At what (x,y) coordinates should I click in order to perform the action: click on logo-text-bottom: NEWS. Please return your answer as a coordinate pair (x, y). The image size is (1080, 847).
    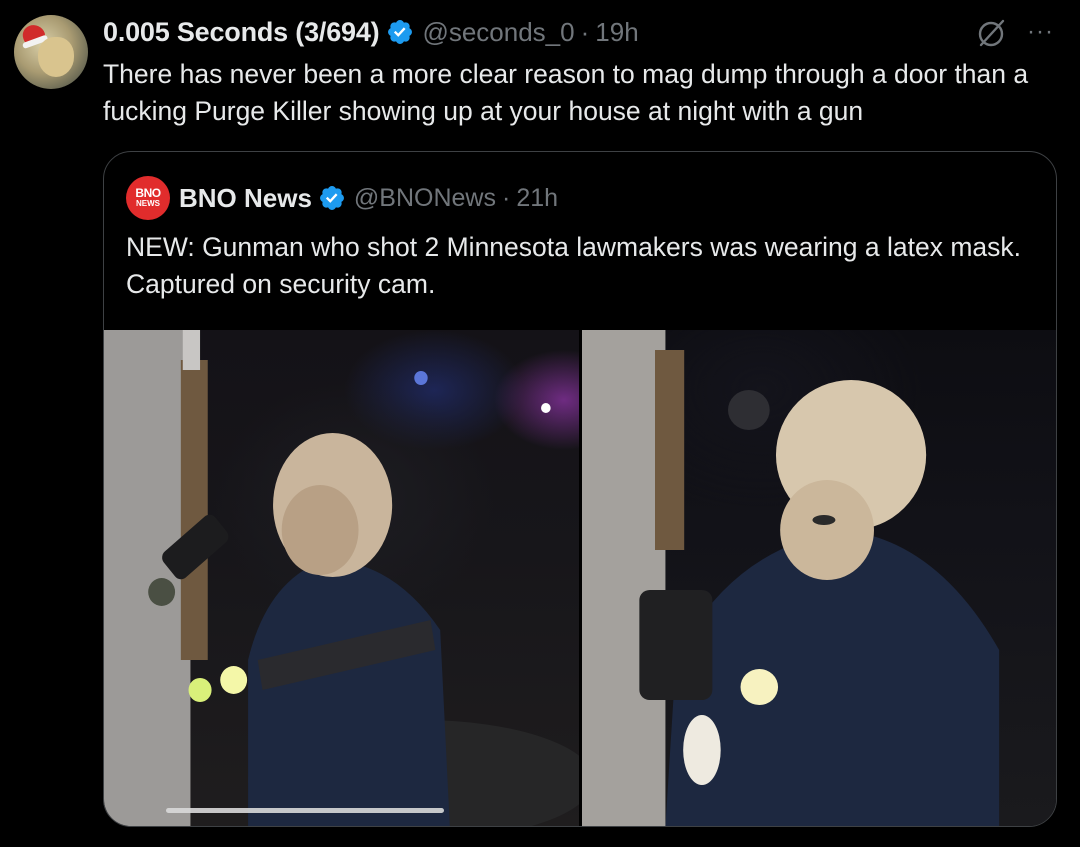
    Looking at the image, I should click on (148, 203).